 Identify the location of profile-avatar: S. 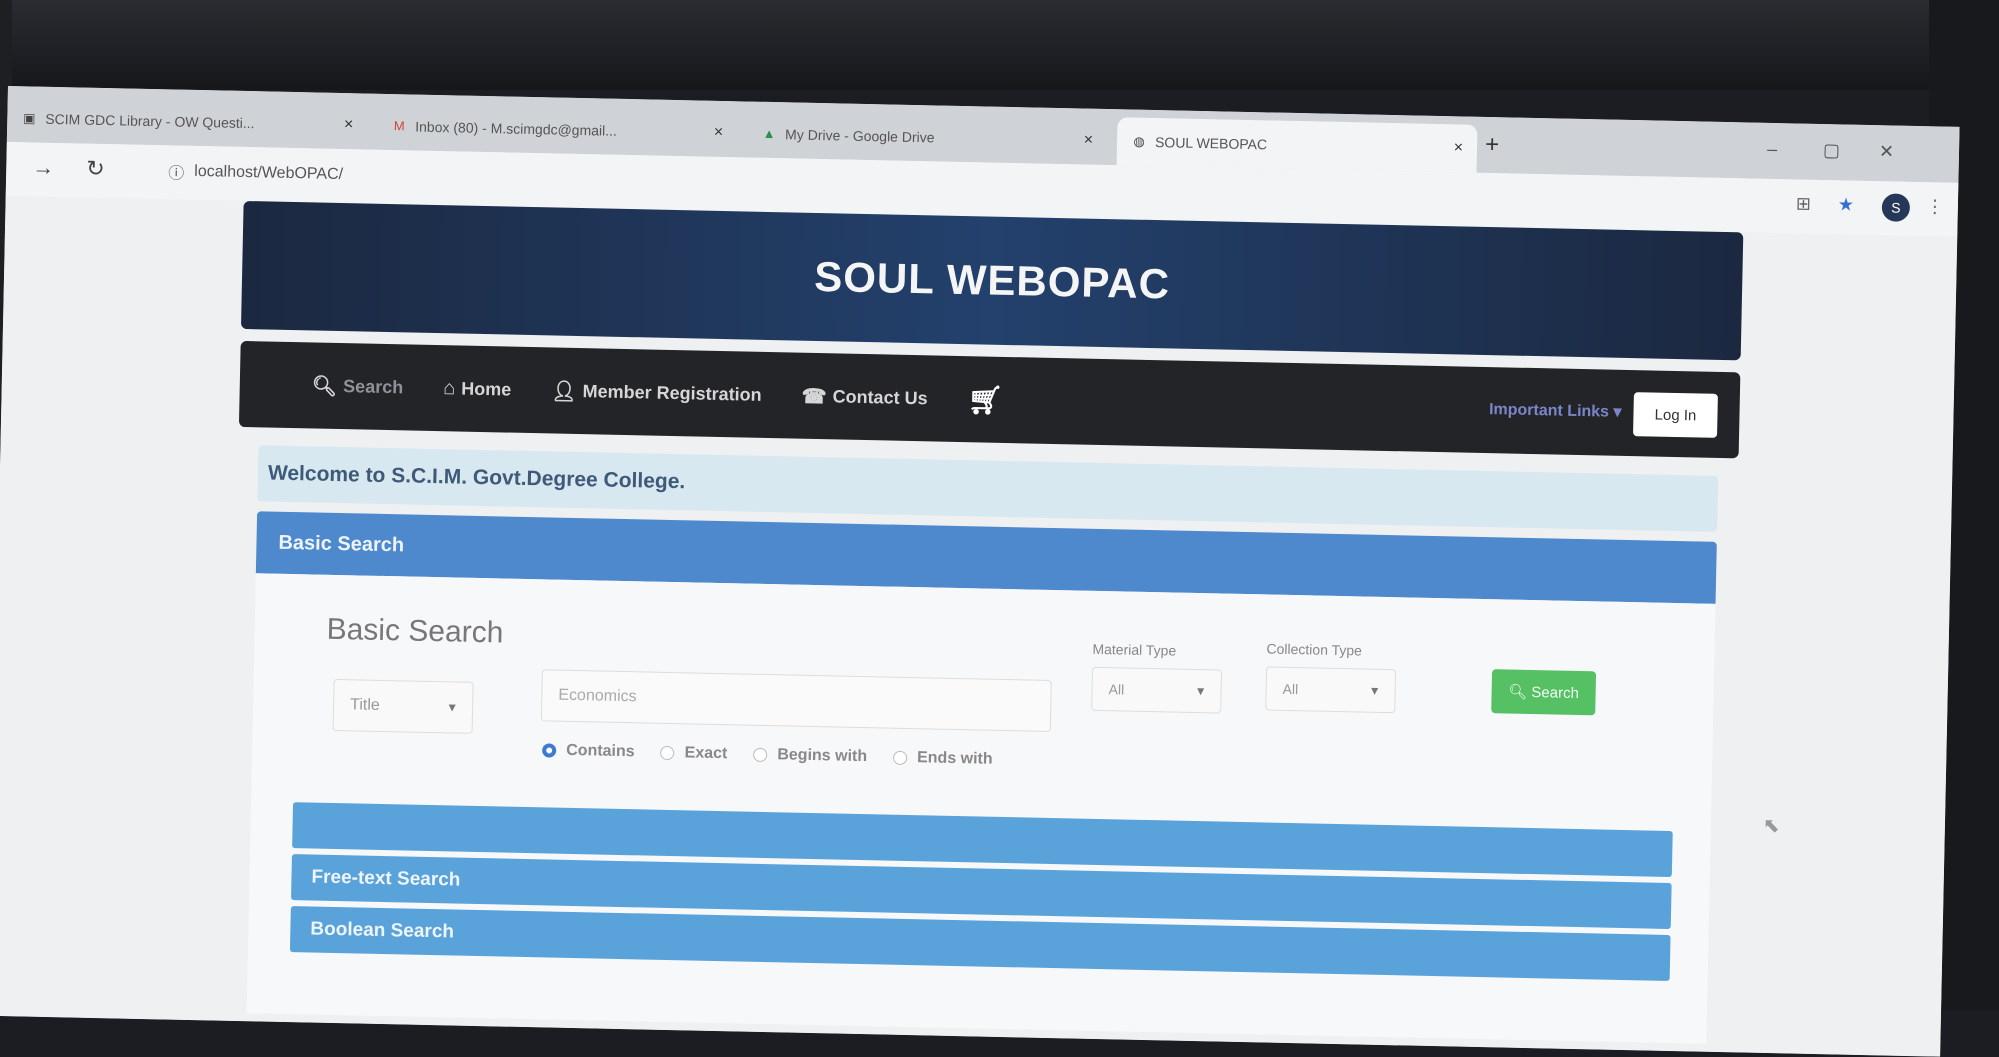
(1896, 207).